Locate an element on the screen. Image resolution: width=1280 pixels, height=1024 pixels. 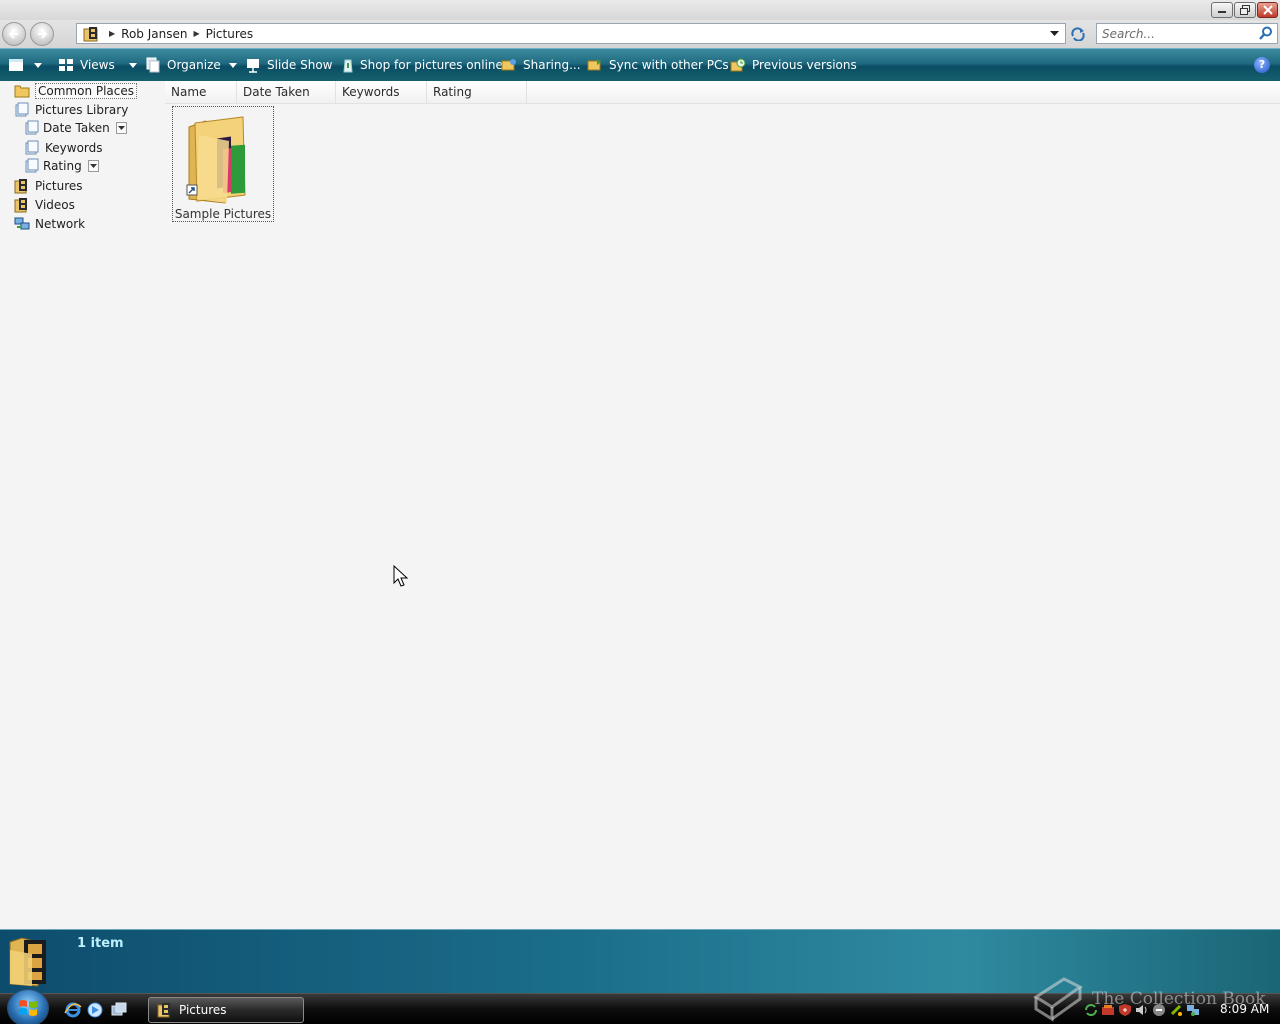
slide-show-button: Slide Show is located at coordinates (288, 65).